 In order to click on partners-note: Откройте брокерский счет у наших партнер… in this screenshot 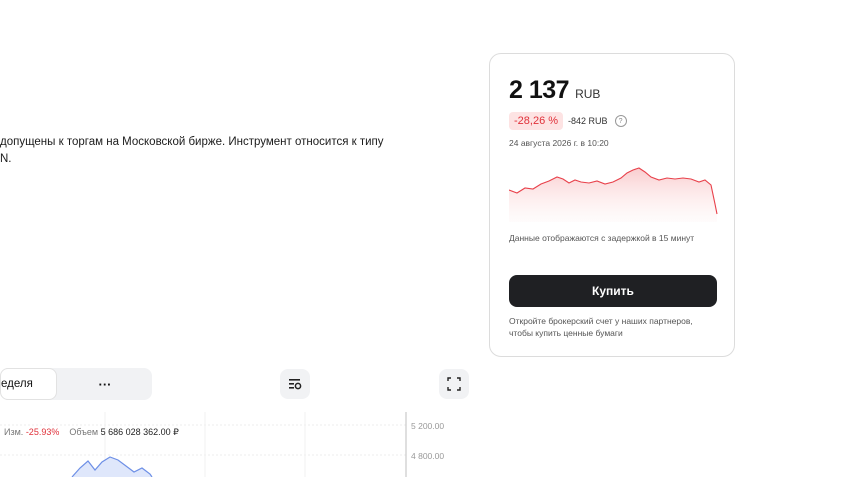, I will do `click(601, 327)`.